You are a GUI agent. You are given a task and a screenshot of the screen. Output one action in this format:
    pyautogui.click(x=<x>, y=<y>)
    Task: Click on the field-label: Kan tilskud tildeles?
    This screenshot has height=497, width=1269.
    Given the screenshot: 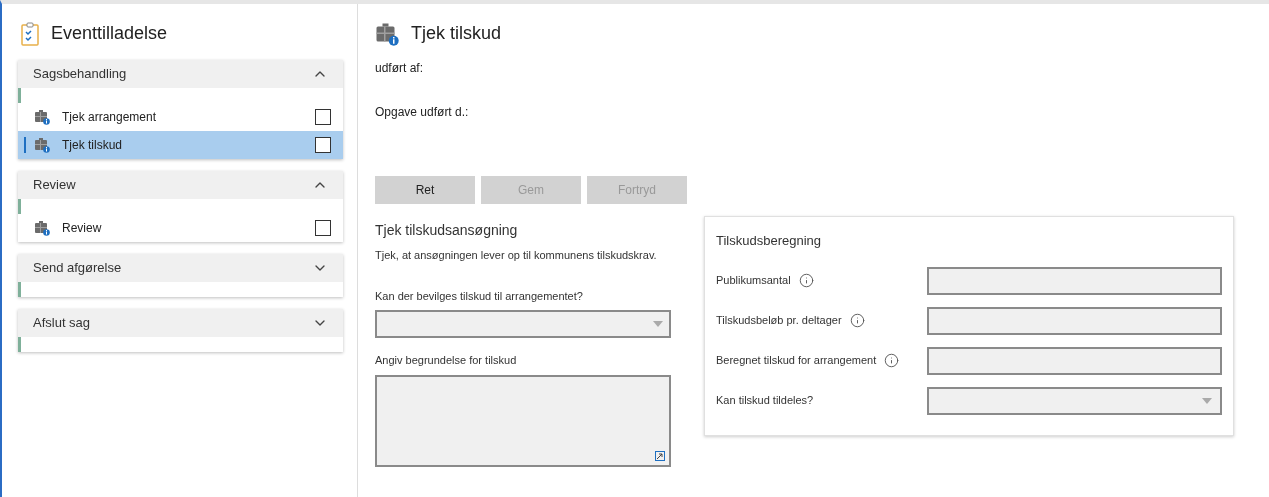 What is the action you would take?
    pyautogui.click(x=765, y=401)
    